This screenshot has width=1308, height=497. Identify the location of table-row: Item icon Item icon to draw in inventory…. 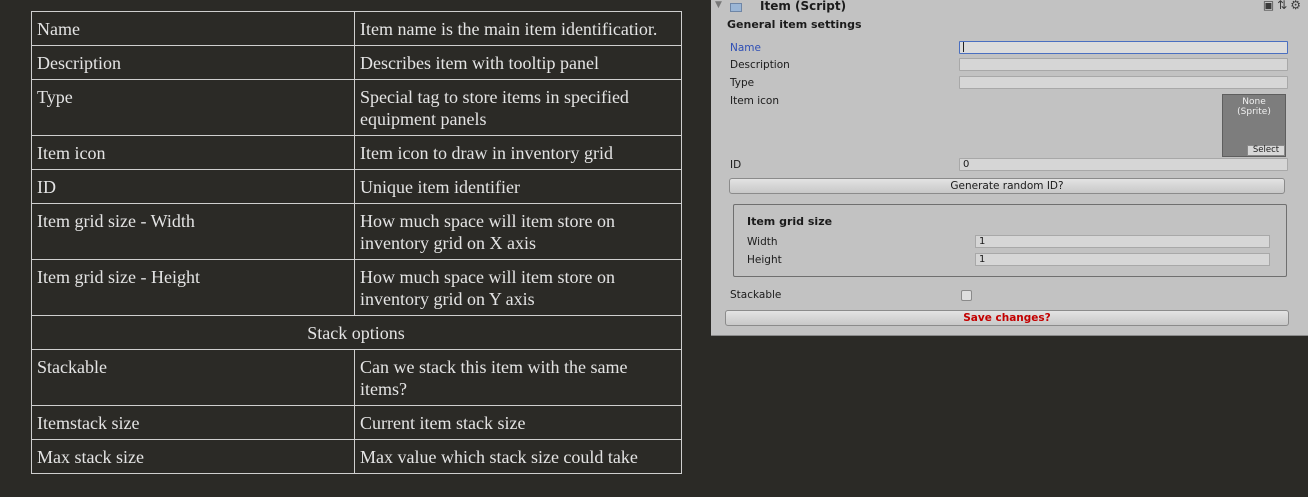
(356, 152).